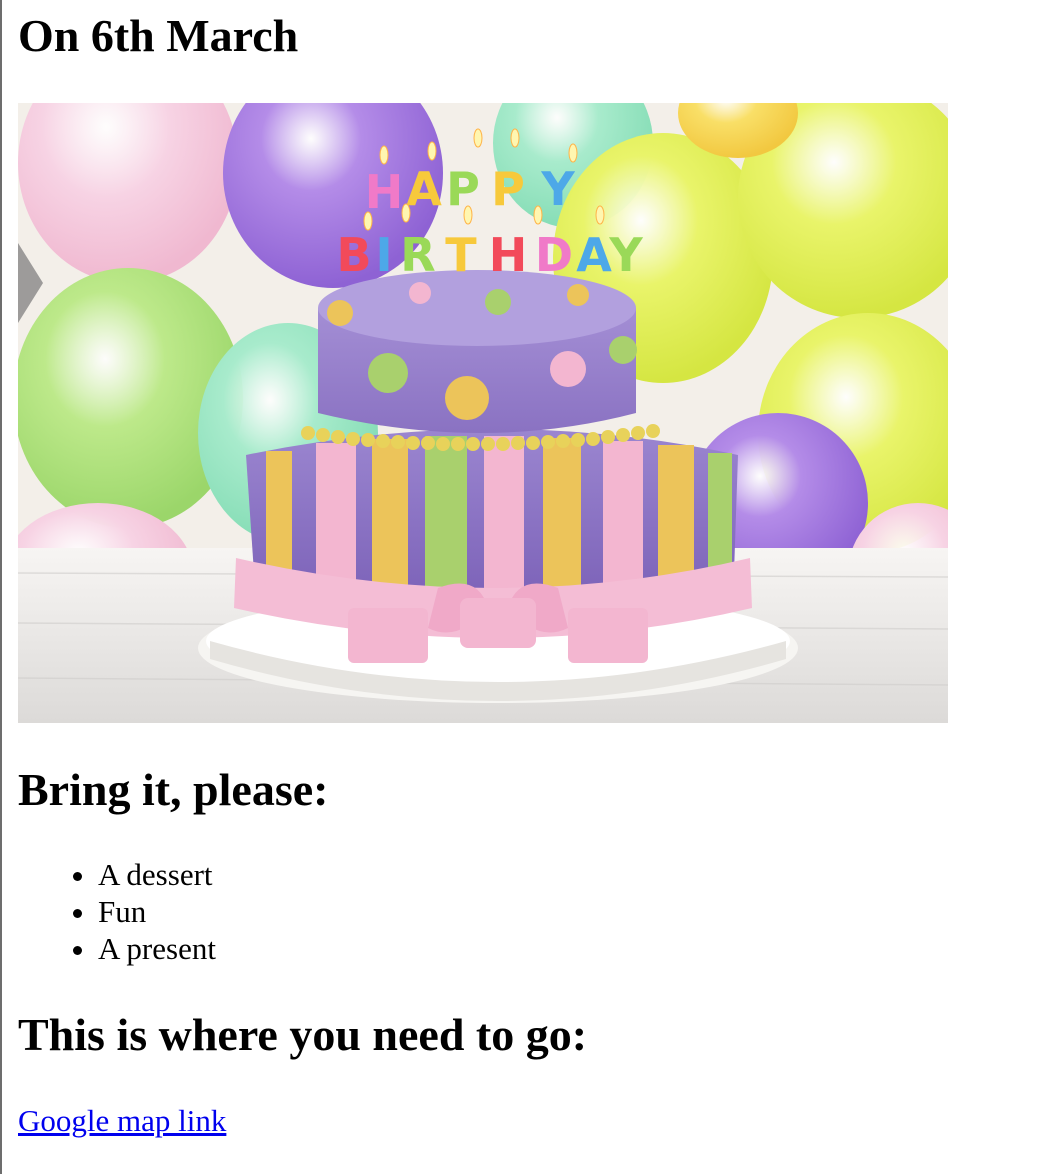  I want to click on date-heading: On 6th March, so click(158, 35).